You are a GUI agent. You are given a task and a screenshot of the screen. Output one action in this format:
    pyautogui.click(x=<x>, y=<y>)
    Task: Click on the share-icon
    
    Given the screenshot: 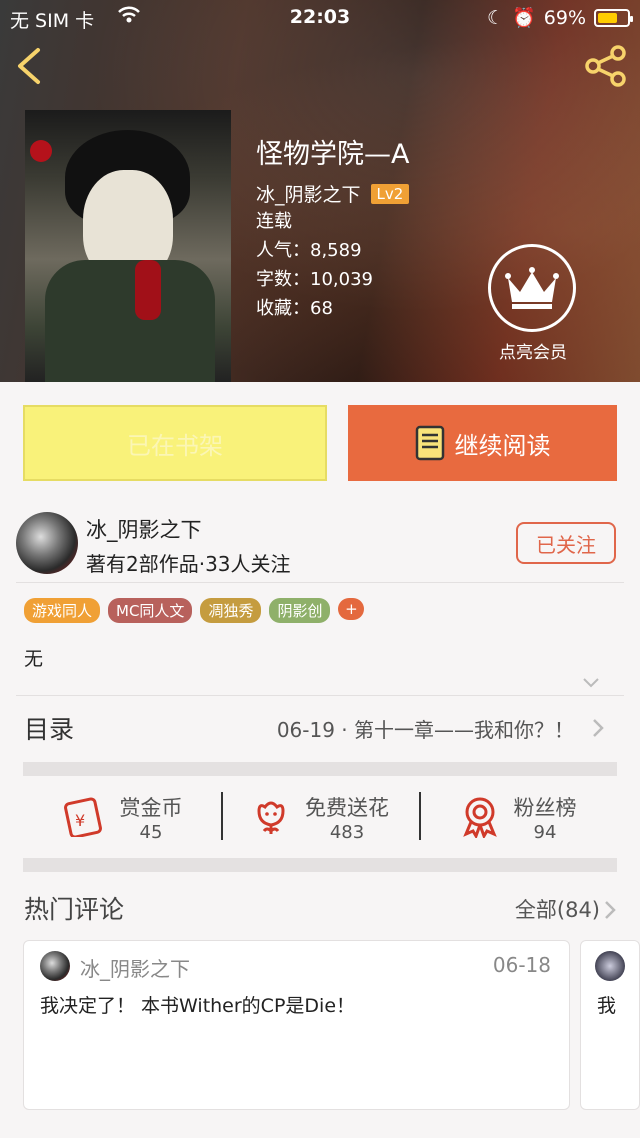 What is the action you would take?
    pyautogui.click(x=605, y=66)
    